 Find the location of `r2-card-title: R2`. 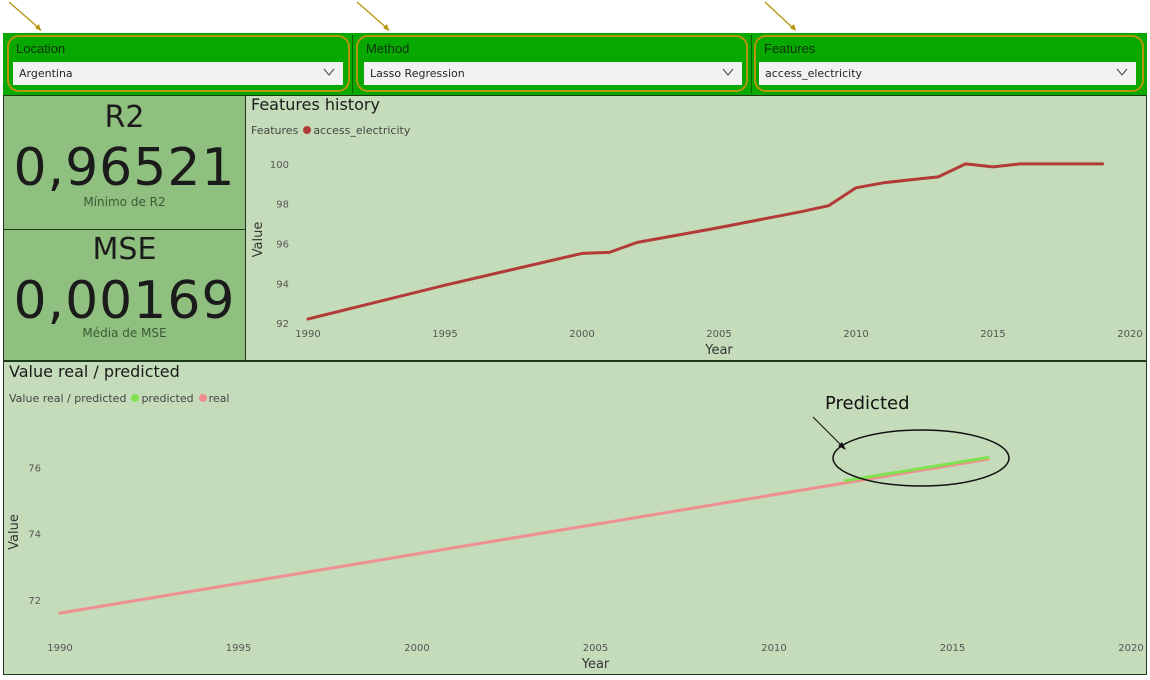

r2-card-title: R2 is located at coordinates (124, 117).